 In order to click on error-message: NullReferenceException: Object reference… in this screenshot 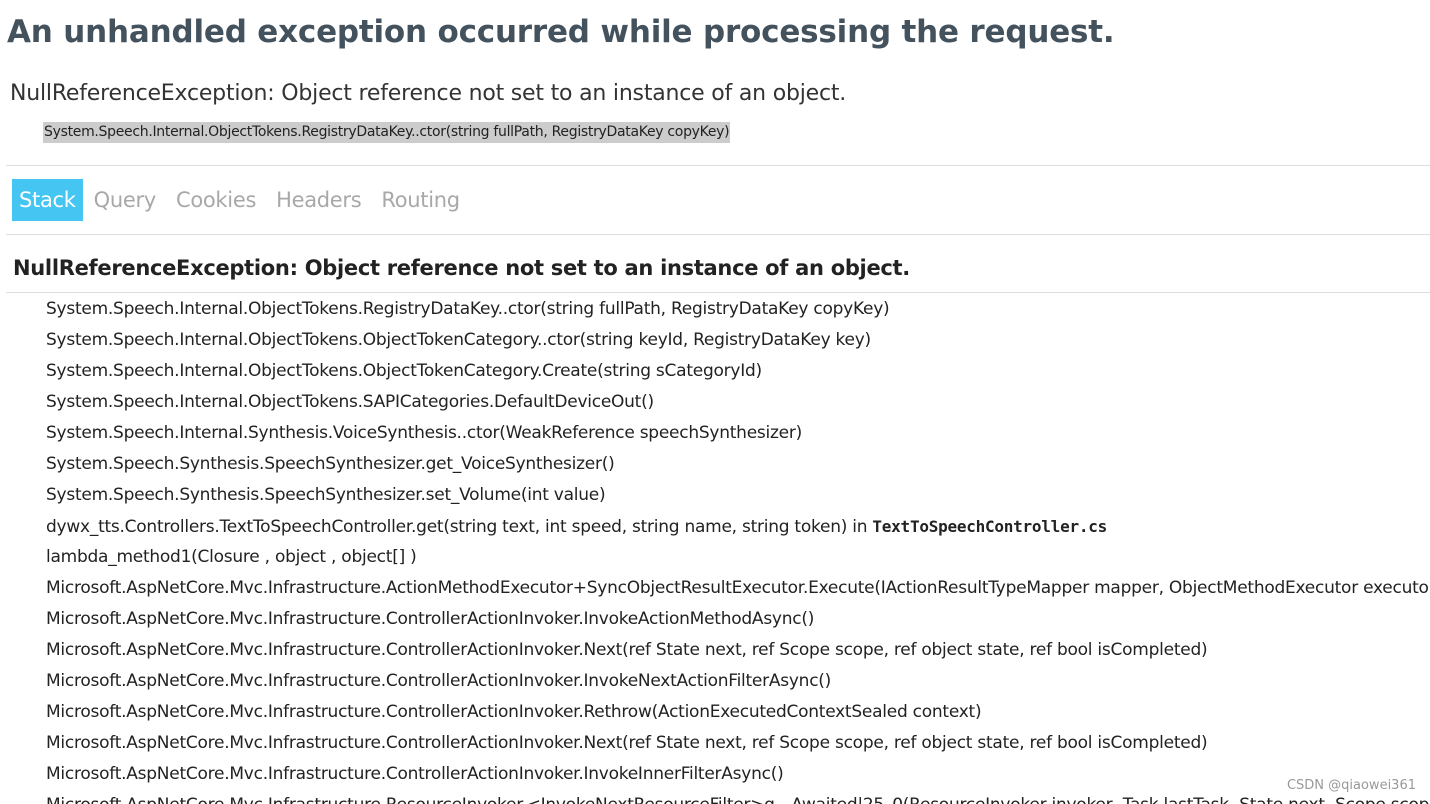, I will do `click(428, 93)`.